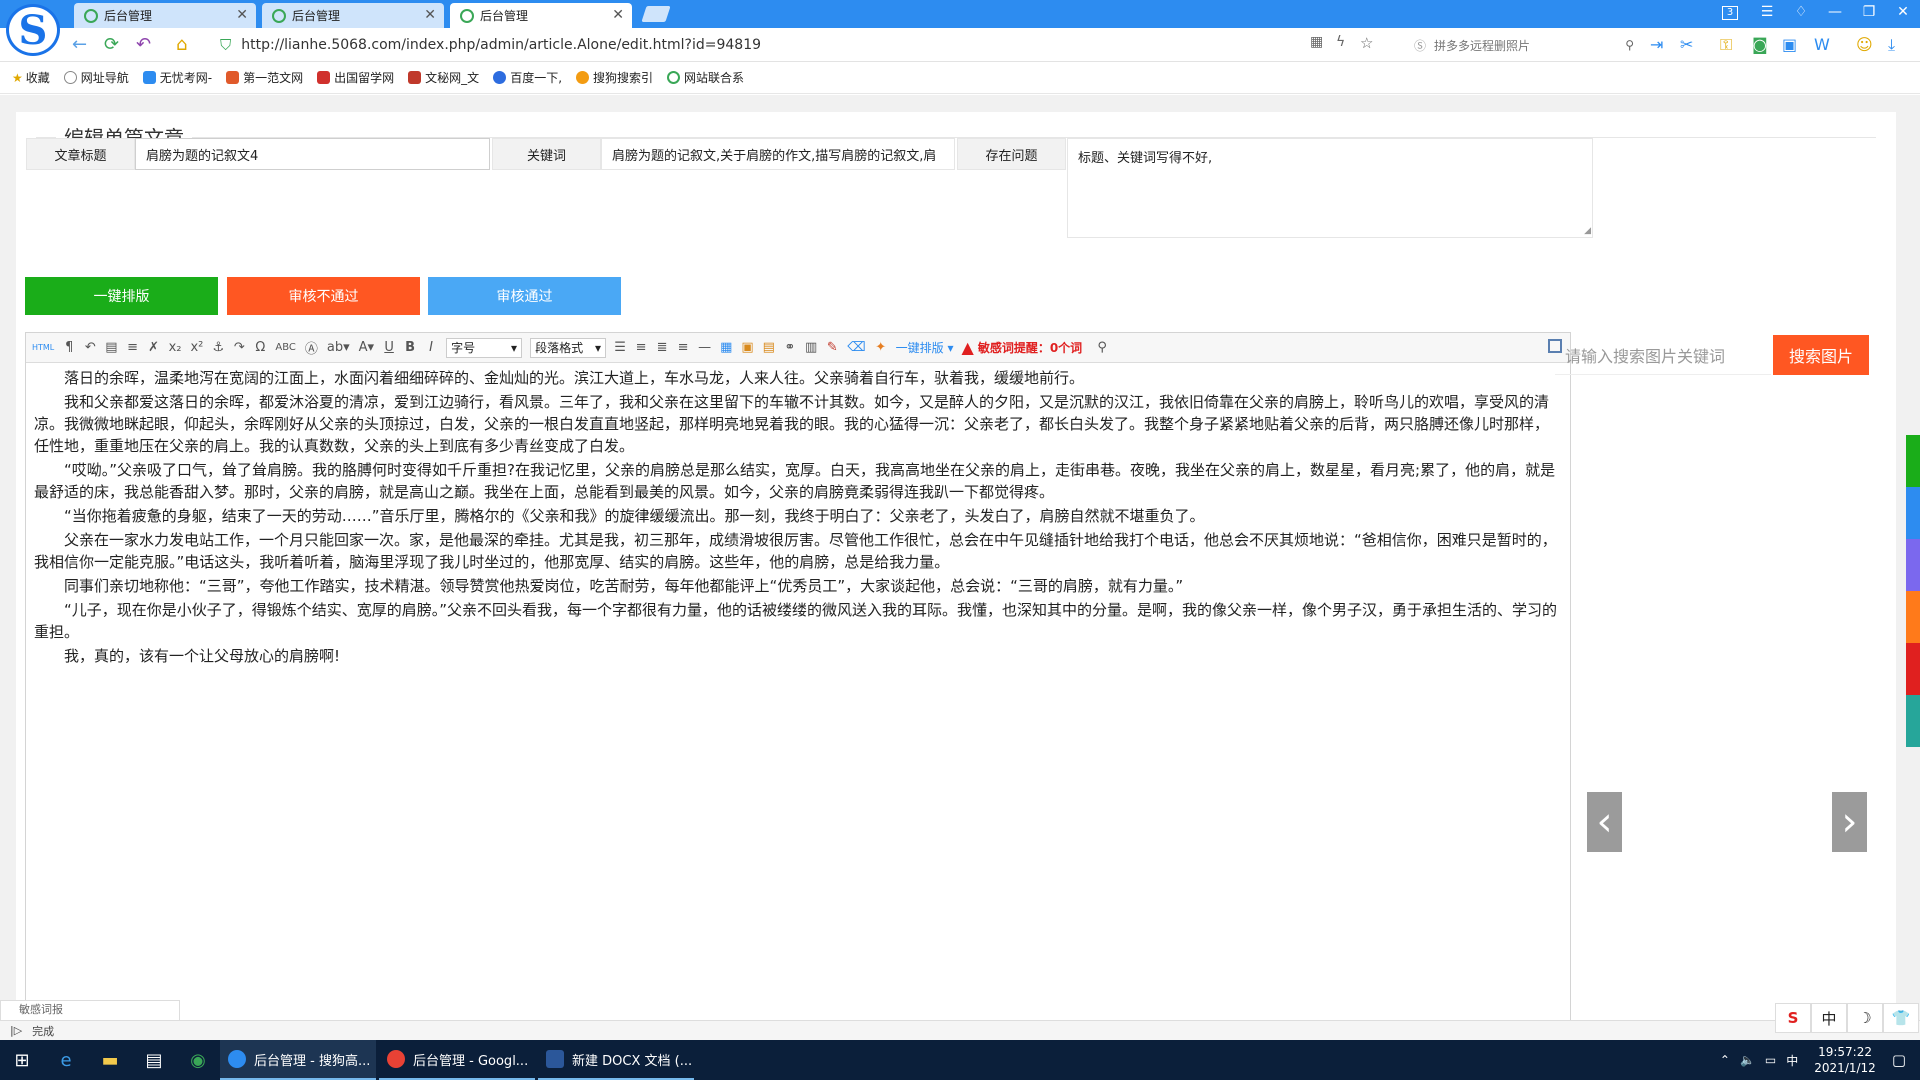 The image size is (1920, 1080). What do you see at coordinates (218, 347) in the screenshot?
I see `anchor-icon: ⚓` at bounding box center [218, 347].